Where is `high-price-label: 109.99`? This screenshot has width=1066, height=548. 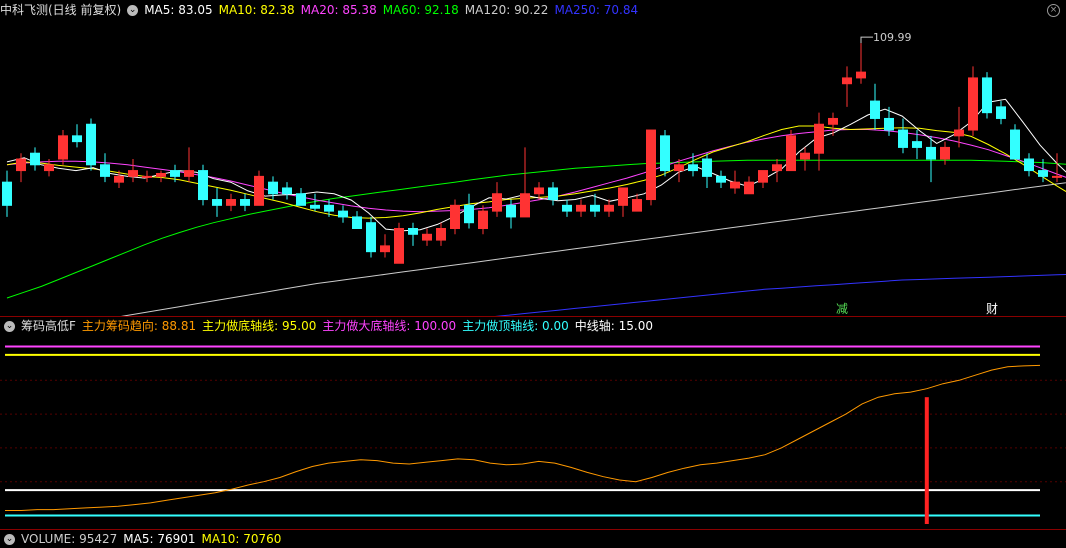
high-price-label: 109.99 is located at coordinates (892, 37).